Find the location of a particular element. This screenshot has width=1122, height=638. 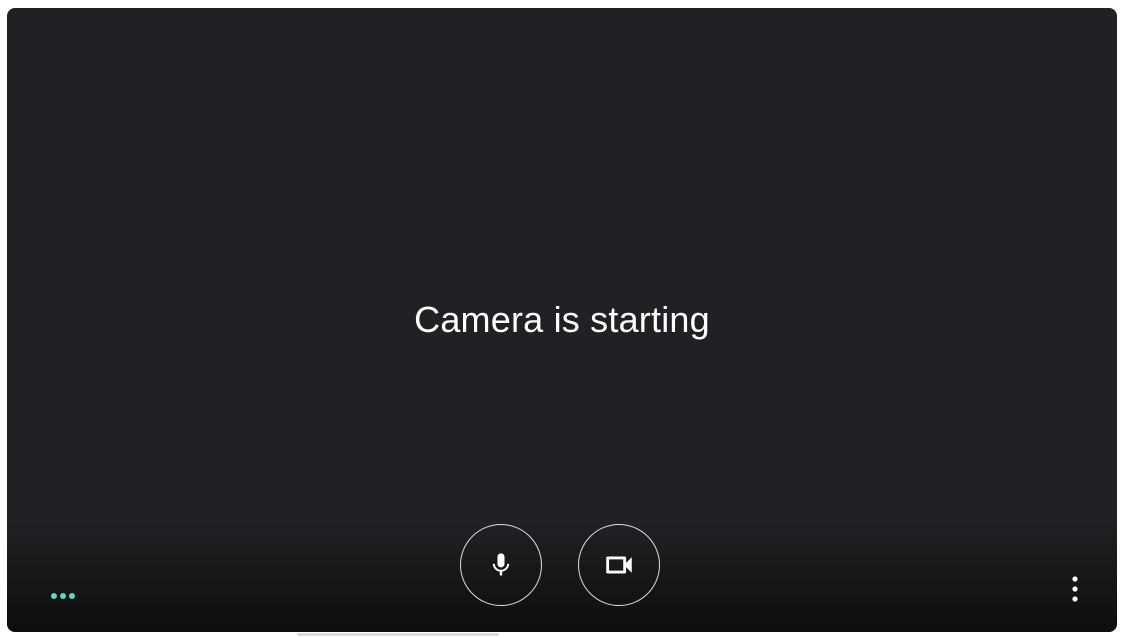

more-vertical-icon is located at coordinates (1075, 590).